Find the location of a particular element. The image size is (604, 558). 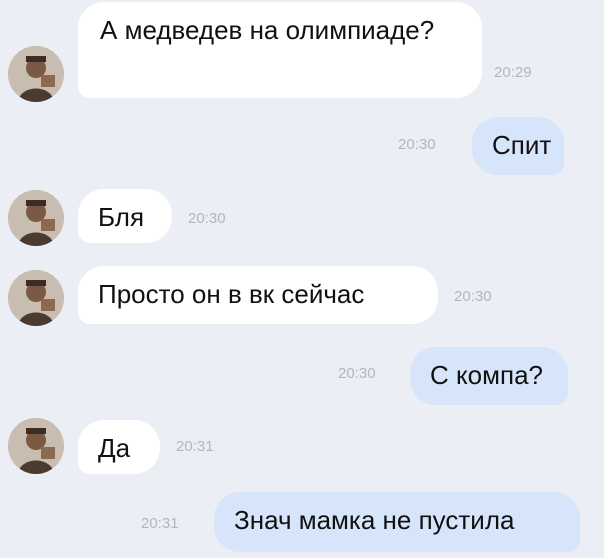

message-bubble-outgoing: Спит is located at coordinates (518, 146).